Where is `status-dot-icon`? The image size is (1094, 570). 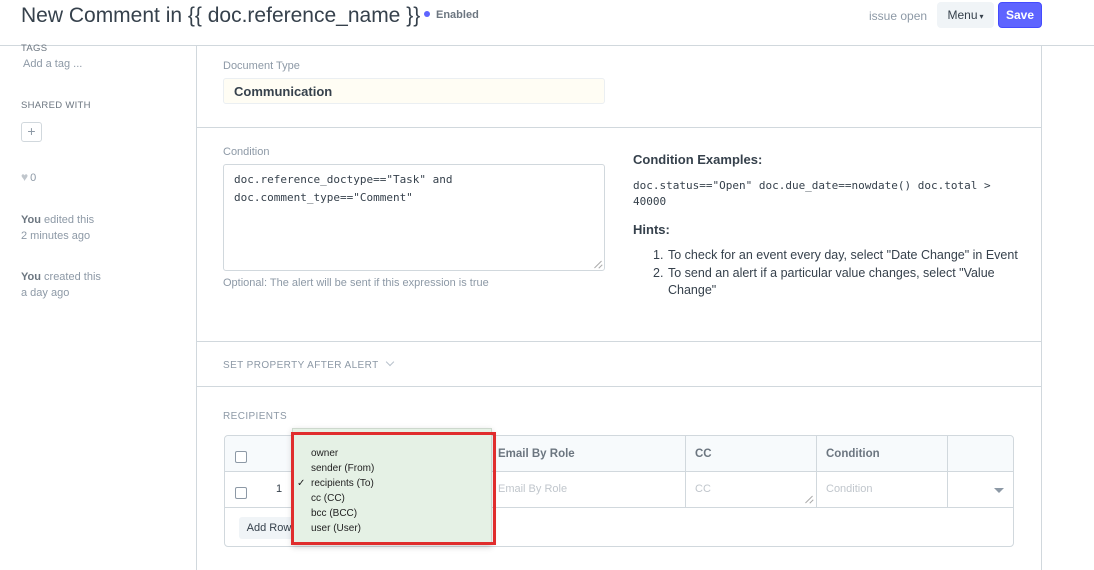 status-dot-icon is located at coordinates (427, 14).